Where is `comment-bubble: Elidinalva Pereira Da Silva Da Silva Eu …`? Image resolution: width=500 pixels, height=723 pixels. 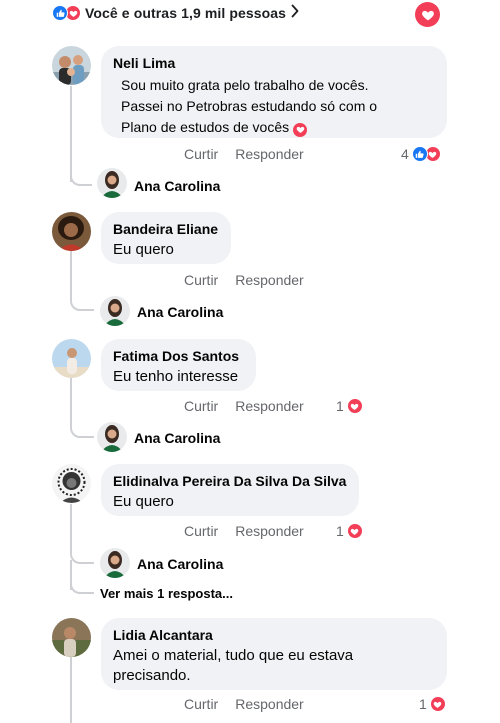 comment-bubble: Elidinalva Pereira Da Silva Da Silva Eu … is located at coordinates (230, 490).